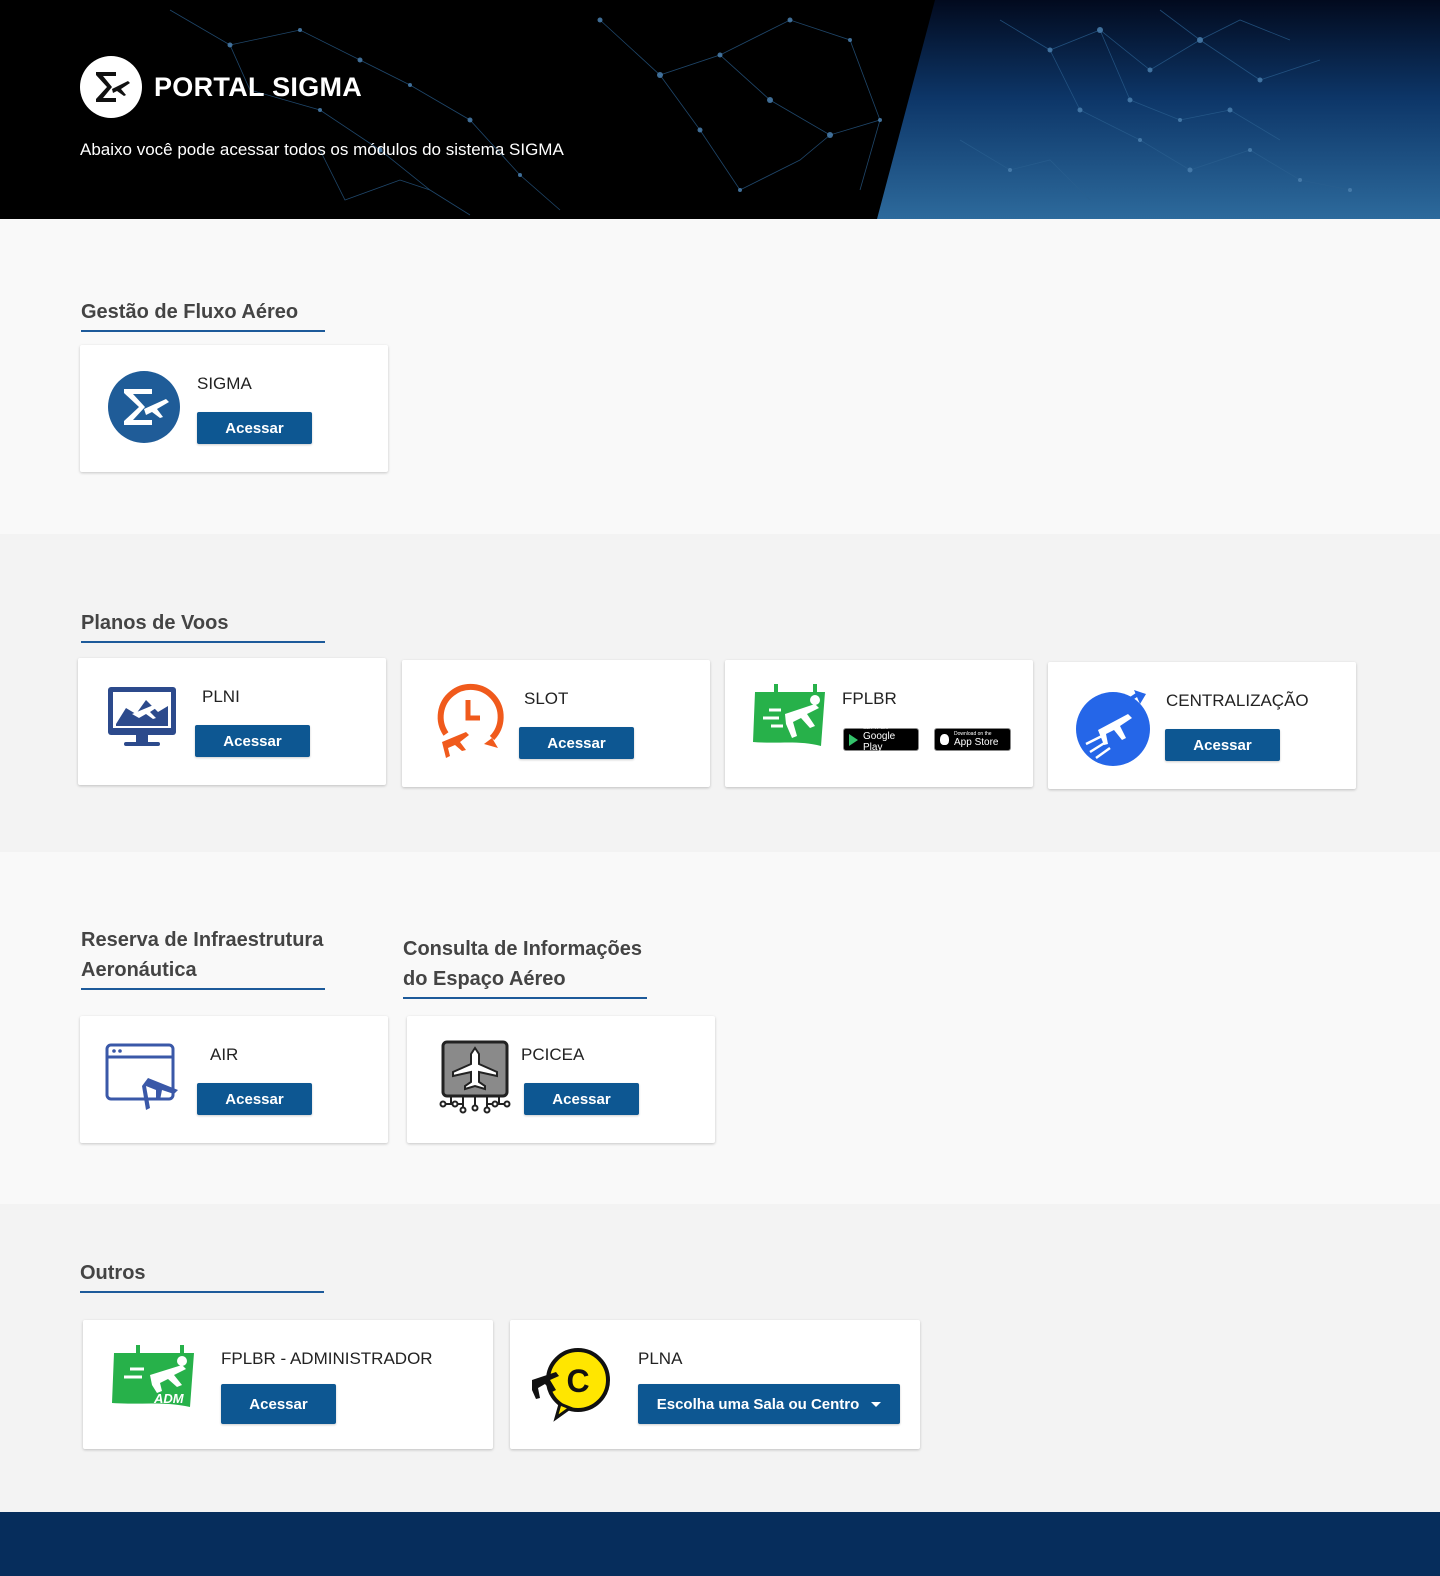  Describe the element at coordinates (1237, 700) in the screenshot. I see `card-title: CENTRALIZAÇÃO` at that location.